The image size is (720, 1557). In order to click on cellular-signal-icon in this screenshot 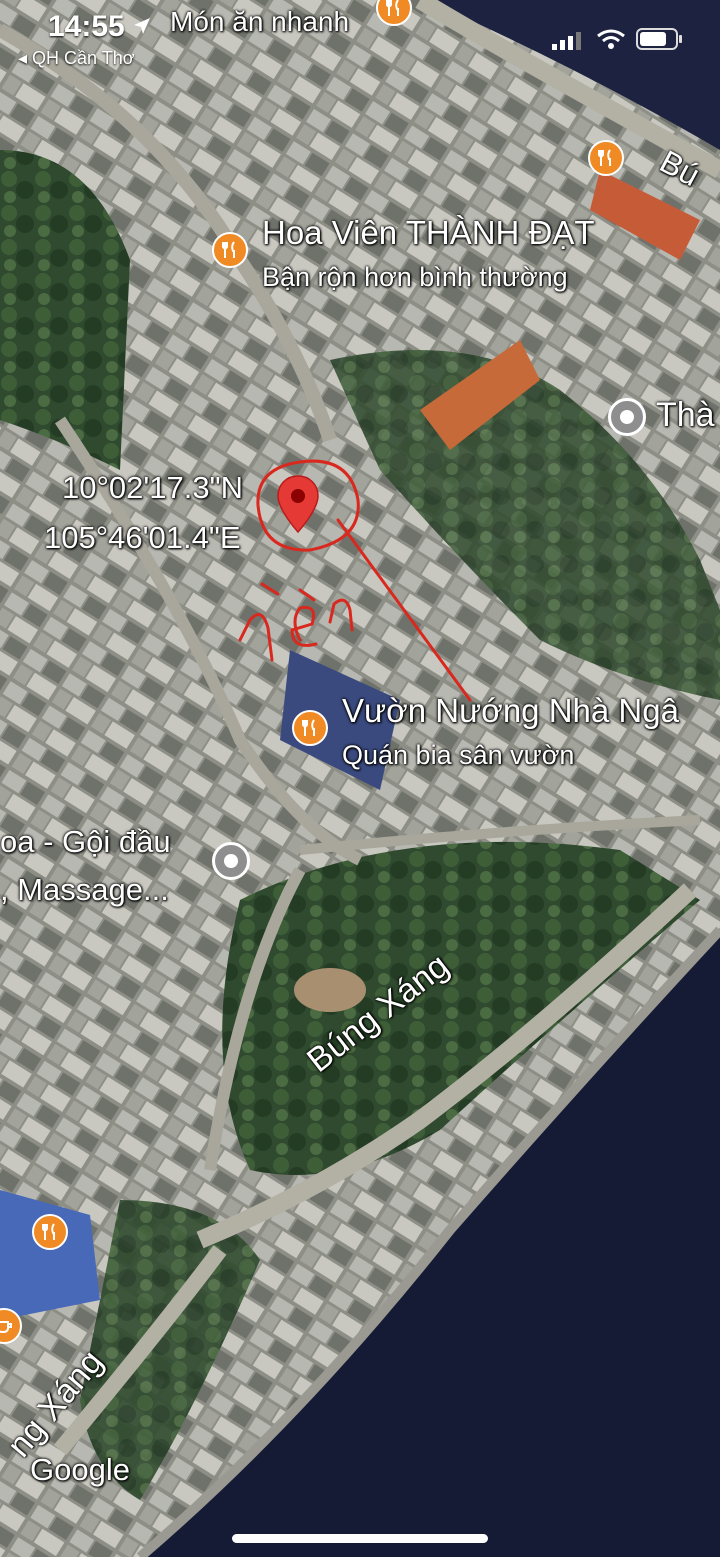, I will do `click(566, 41)`.